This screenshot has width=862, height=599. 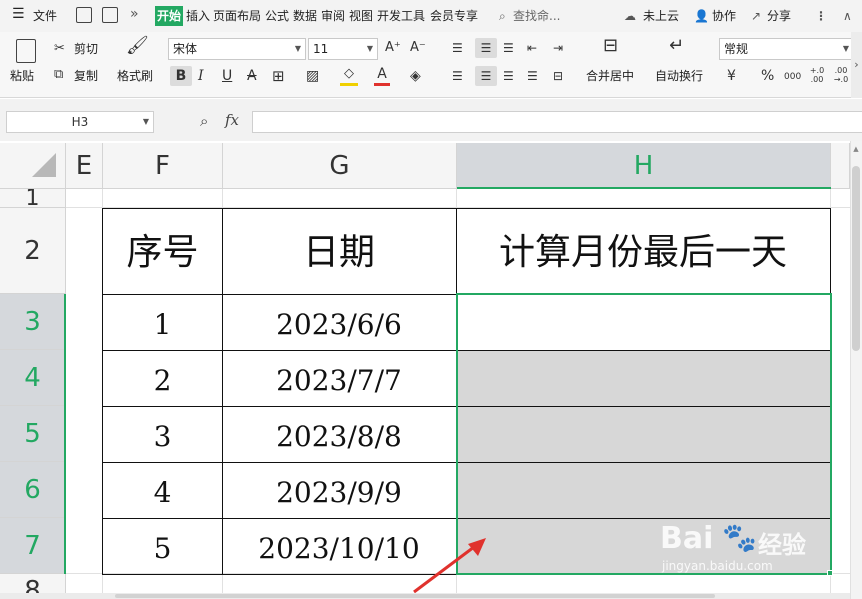 I want to click on tab-start: 开始, so click(x=169, y=16).